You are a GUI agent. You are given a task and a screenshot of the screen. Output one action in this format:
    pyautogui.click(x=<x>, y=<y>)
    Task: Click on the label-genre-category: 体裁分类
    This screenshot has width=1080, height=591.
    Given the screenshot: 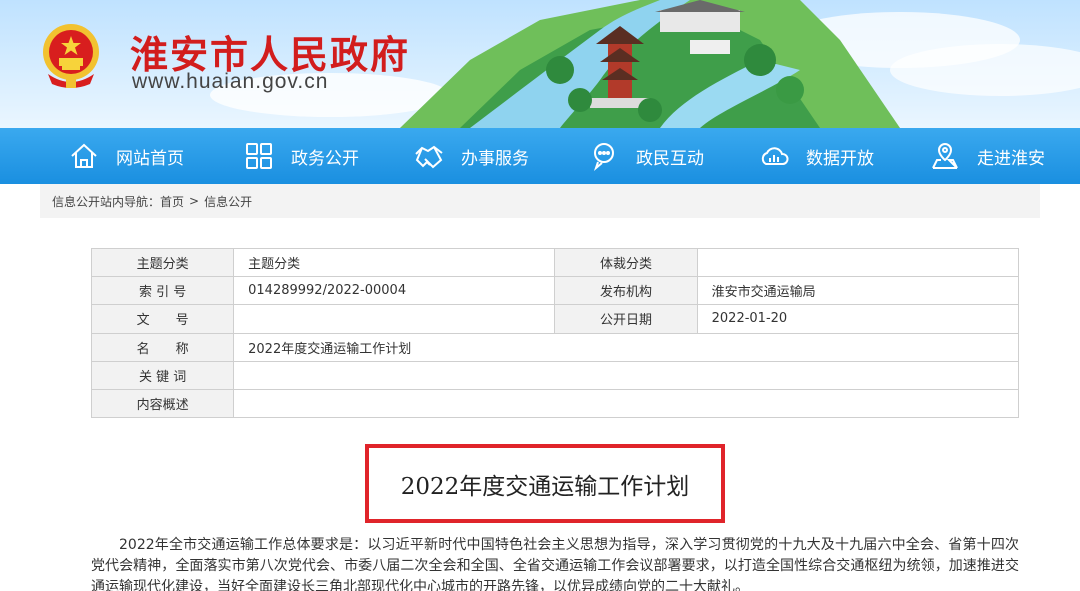 What is the action you would take?
    pyautogui.click(x=626, y=262)
    